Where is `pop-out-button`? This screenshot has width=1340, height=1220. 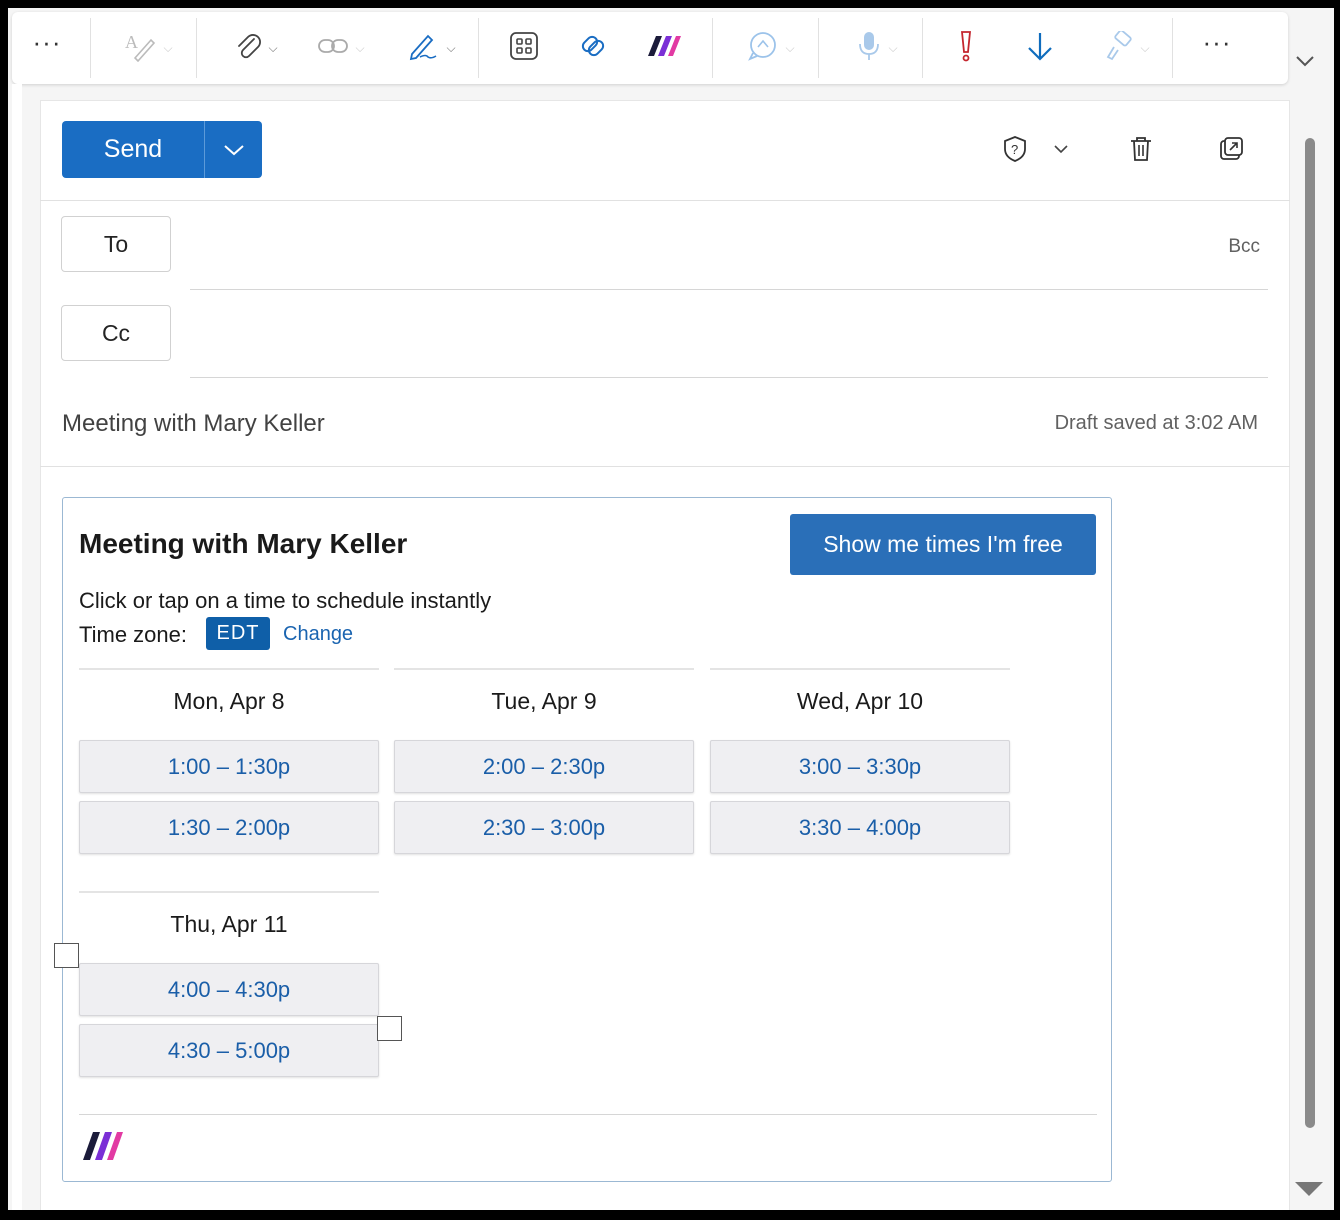 pop-out-button is located at coordinates (1231, 149).